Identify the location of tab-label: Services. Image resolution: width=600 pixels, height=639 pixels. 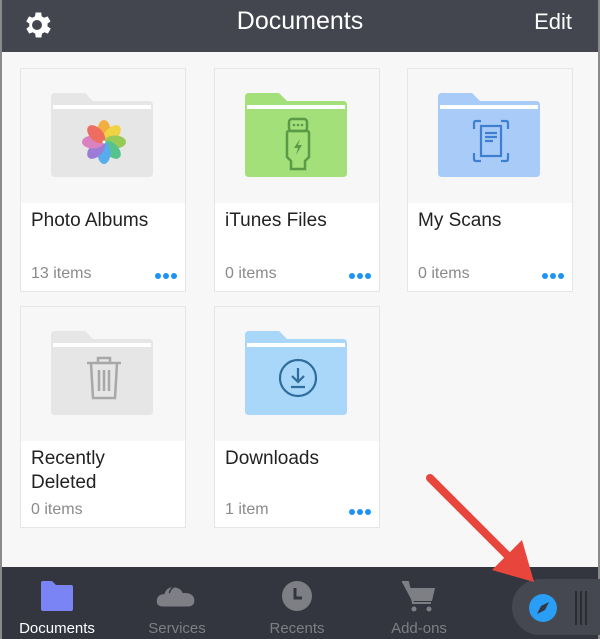
(177, 628).